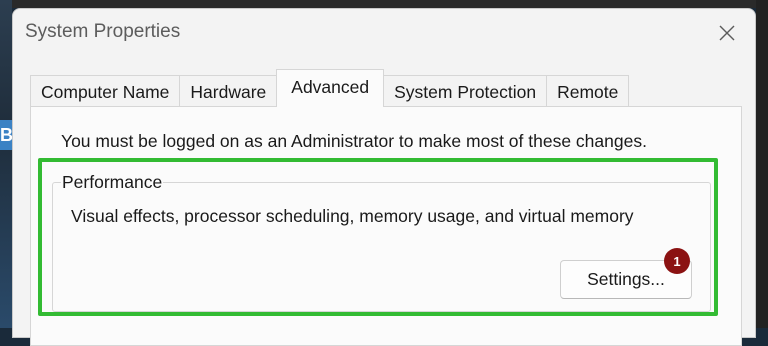  What do you see at coordinates (384, 34) in the screenshot?
I see `title-bar: System Properties` at bounding box center [384, 34].